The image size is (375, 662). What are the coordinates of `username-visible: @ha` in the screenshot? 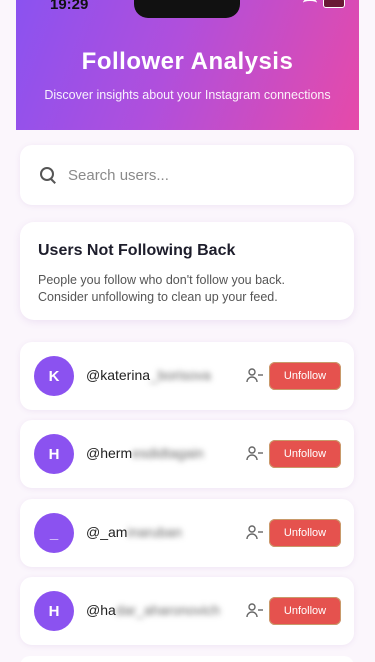 It's located at (101, 610).